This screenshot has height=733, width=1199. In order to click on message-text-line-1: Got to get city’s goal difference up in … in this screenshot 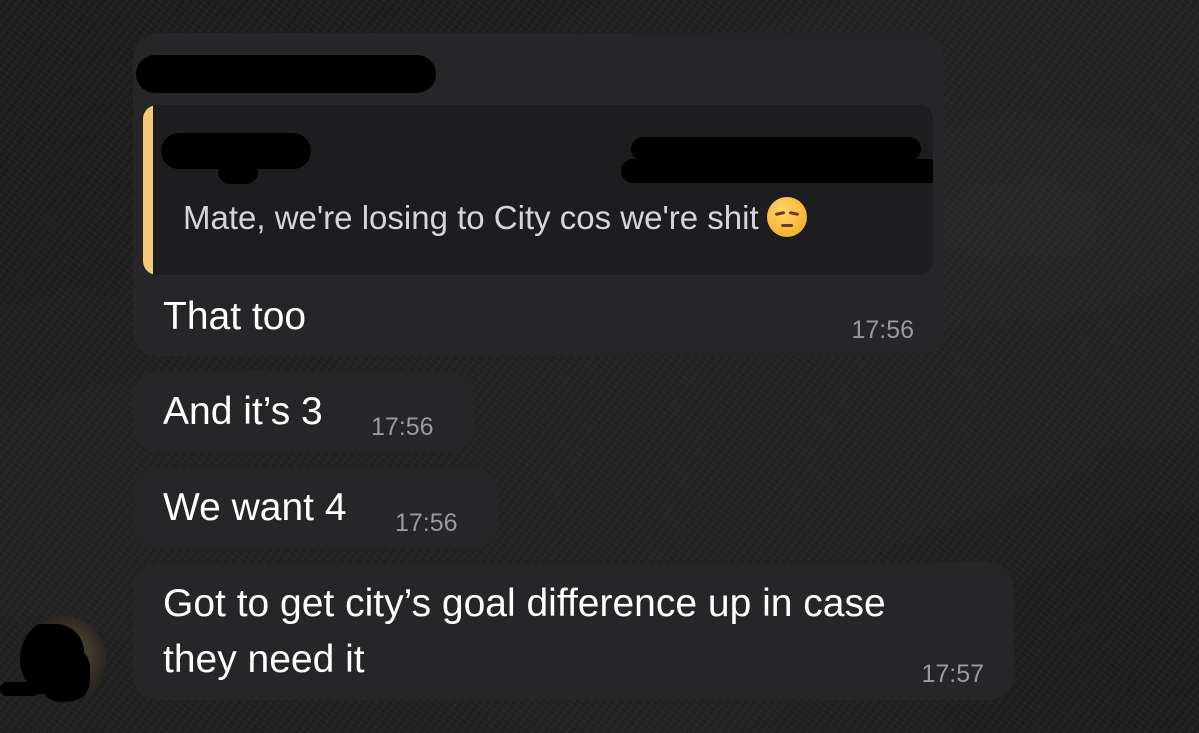, I will do `click(524, 603)`.